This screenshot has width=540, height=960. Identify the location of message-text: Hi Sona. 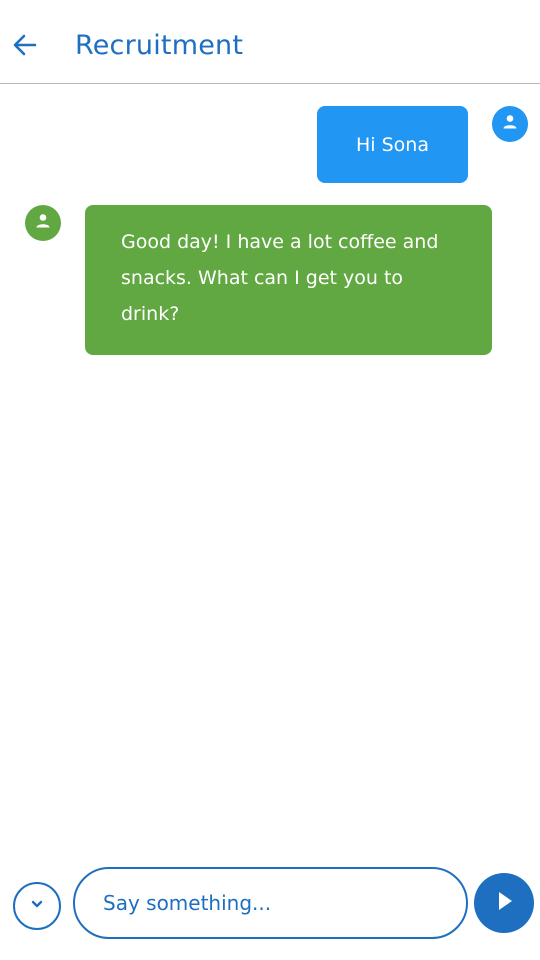
(392, 144).